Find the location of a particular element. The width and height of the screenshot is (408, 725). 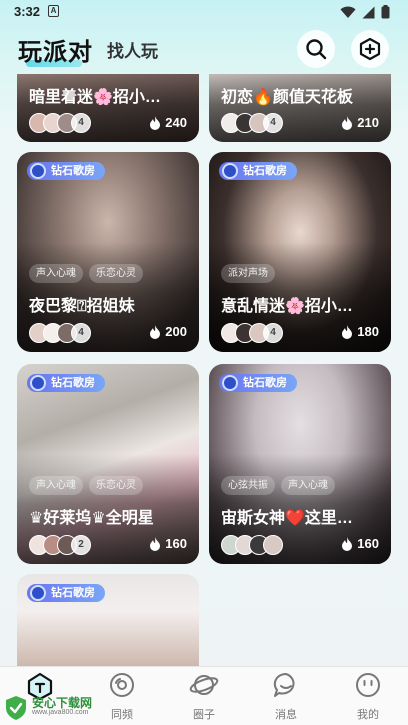

nav-item-circle: 圈子 is located at coordinates (204, 696).